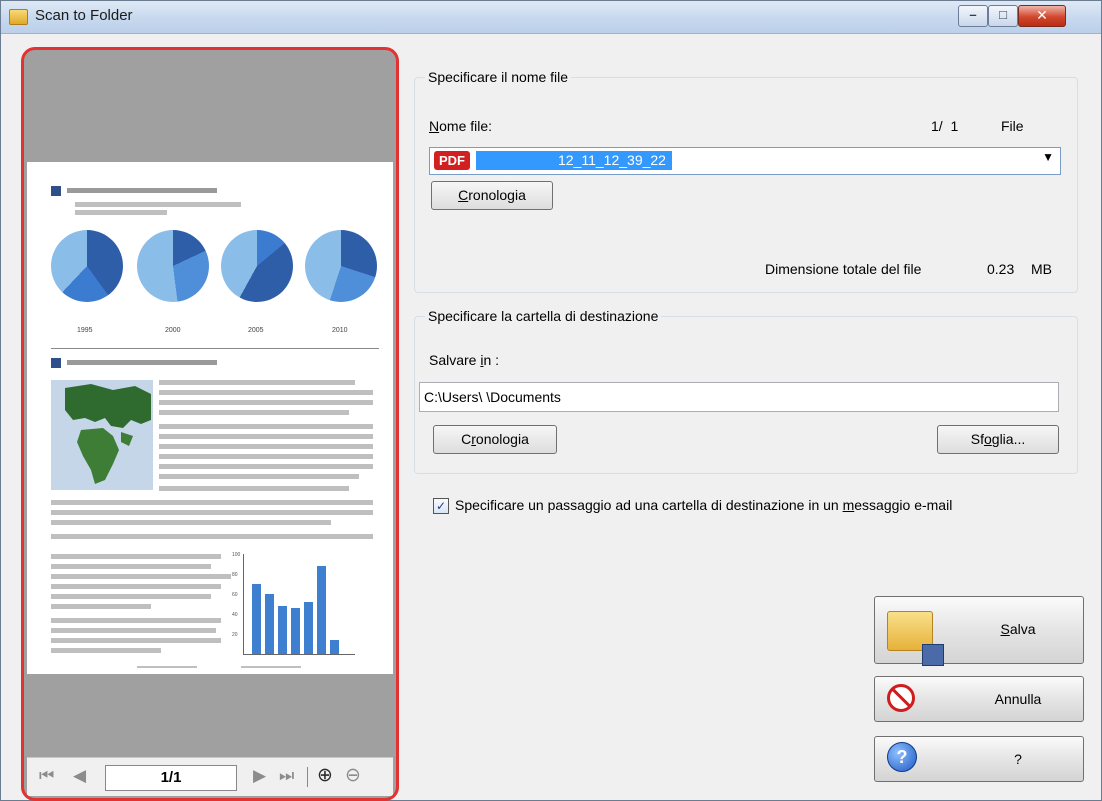 The width and height of the screenshot is (1102, 801). Describe the element at coordinates (79, 776) in the screenshot. I see `previous-page-button: ◀` at that location.